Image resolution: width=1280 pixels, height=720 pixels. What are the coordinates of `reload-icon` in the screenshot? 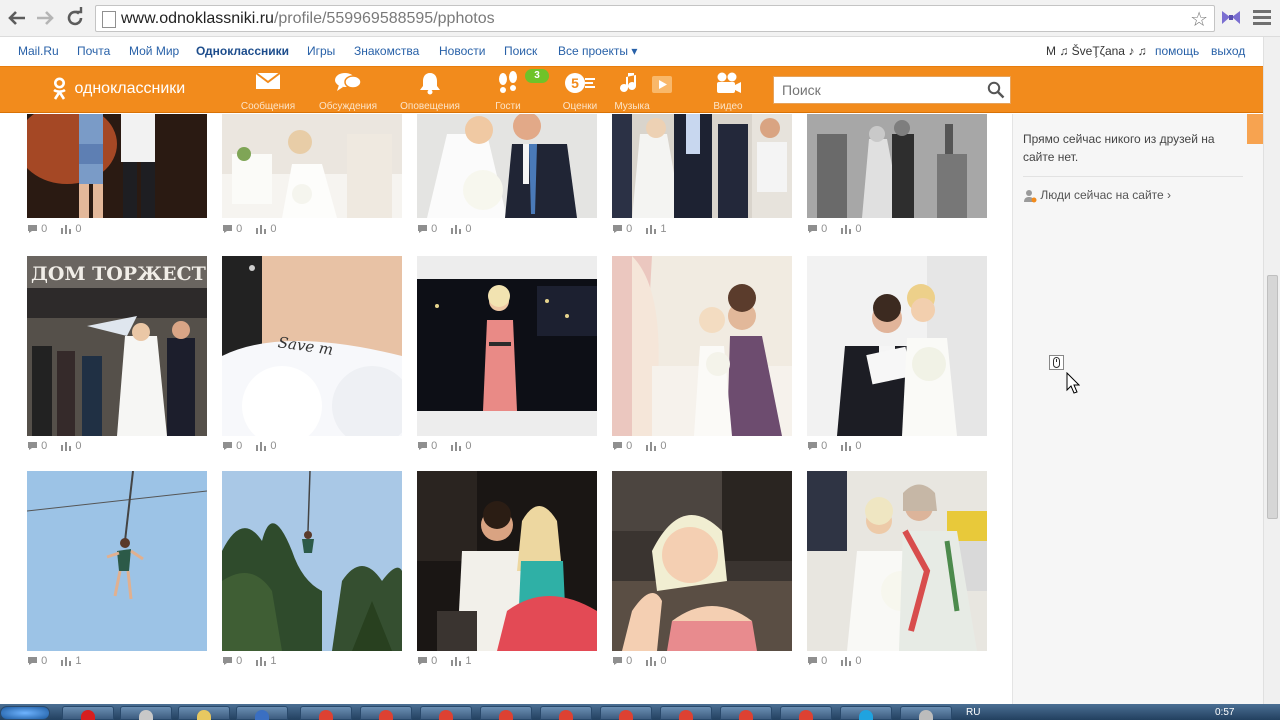 It's located at (75, 18).